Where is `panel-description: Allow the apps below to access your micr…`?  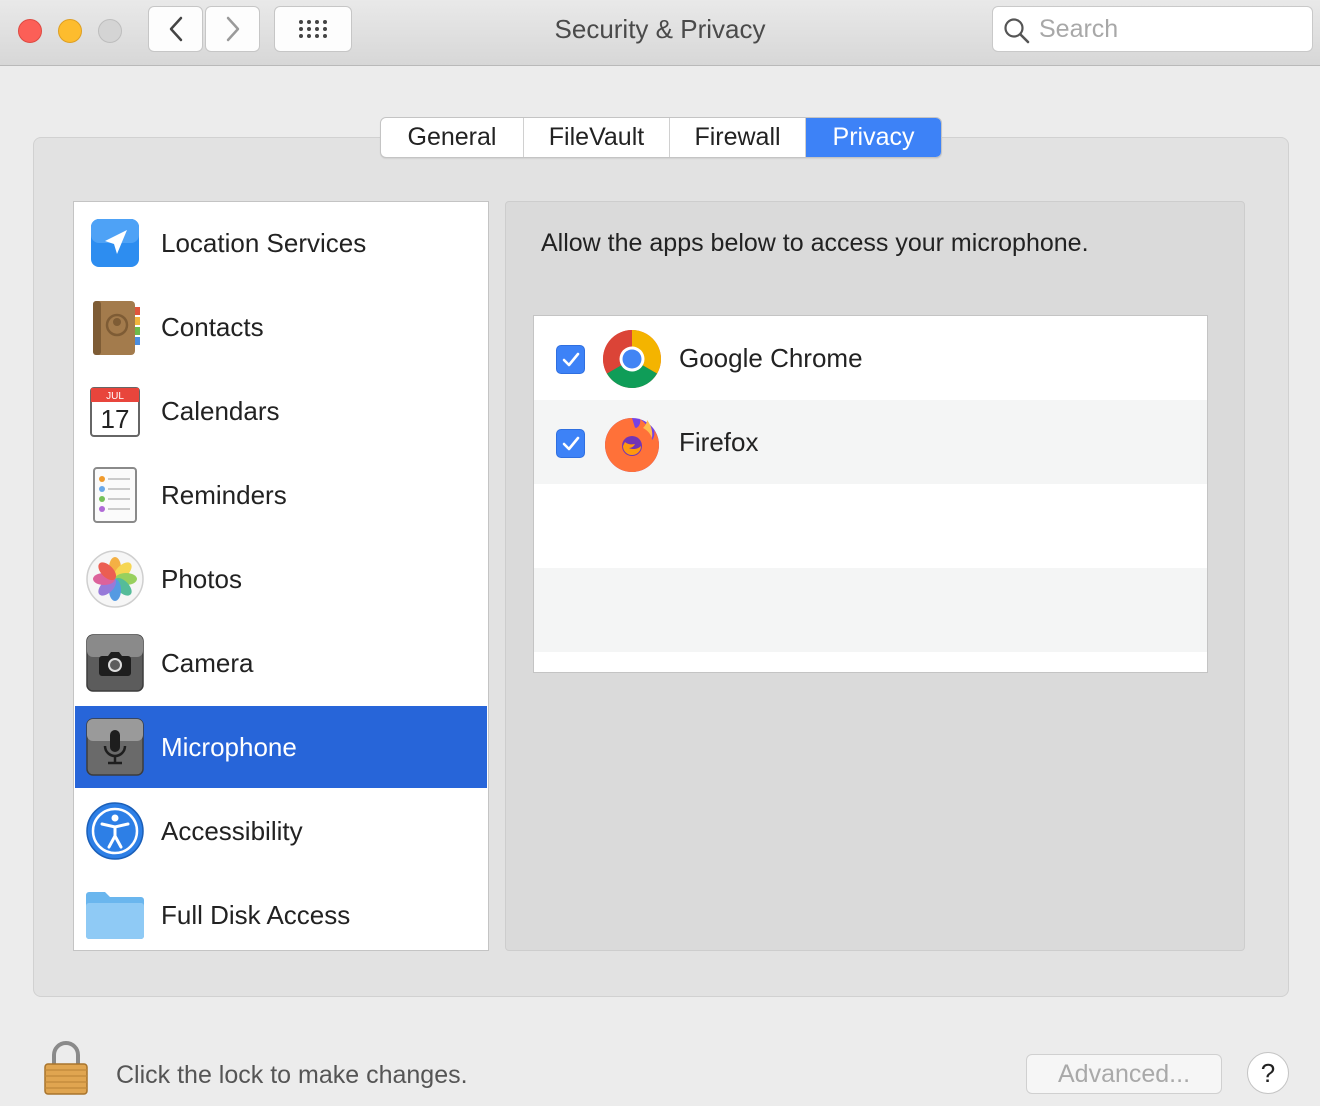
panel-description: Allow the apps below to access your micr… is located at coordinates (815, 243).